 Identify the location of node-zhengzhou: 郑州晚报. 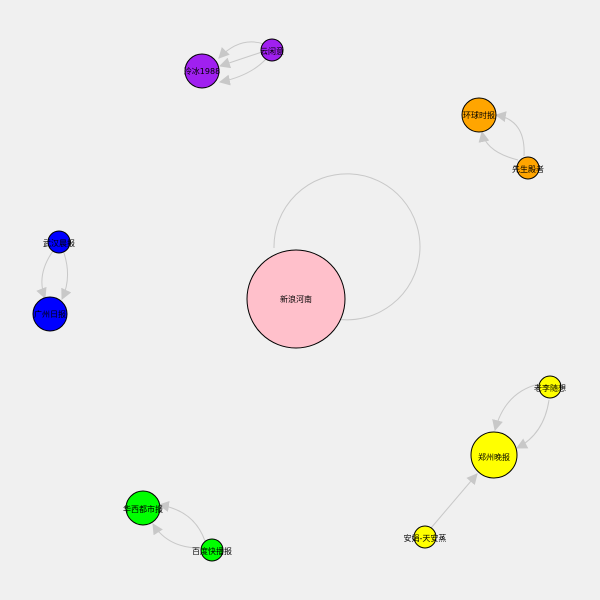
(494, 455).